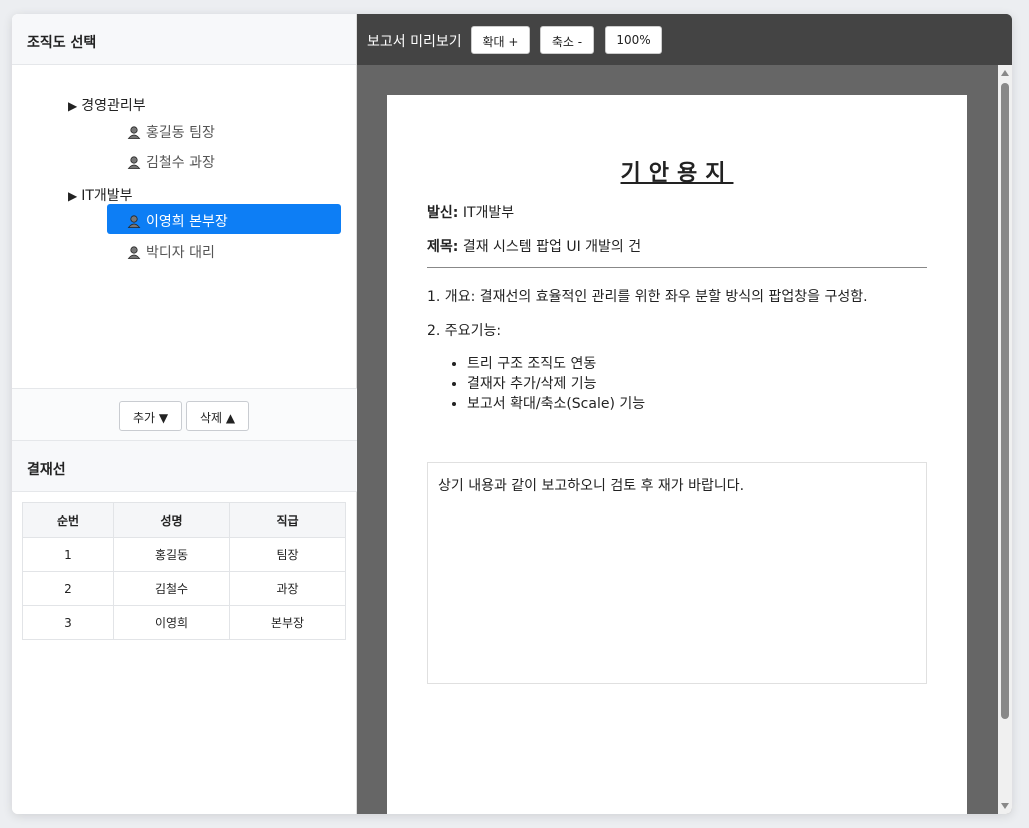 Image resolution: width=1029 pixels, height=828 pixels. I want to click on list-item: 트리 구조 조직도 연동, so click(556, 363).